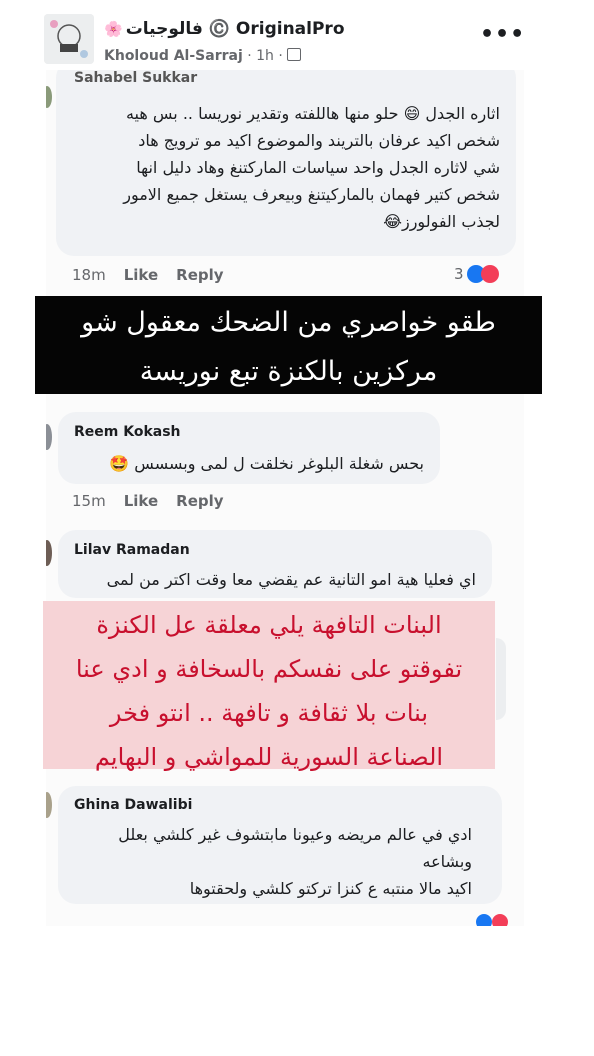 The height and width of the screenshot is (1056, 594). Describe the element at coordinates (173, 56) in the screenshot. I see `author-name: Kholoud Al-Sarraj` at that location.